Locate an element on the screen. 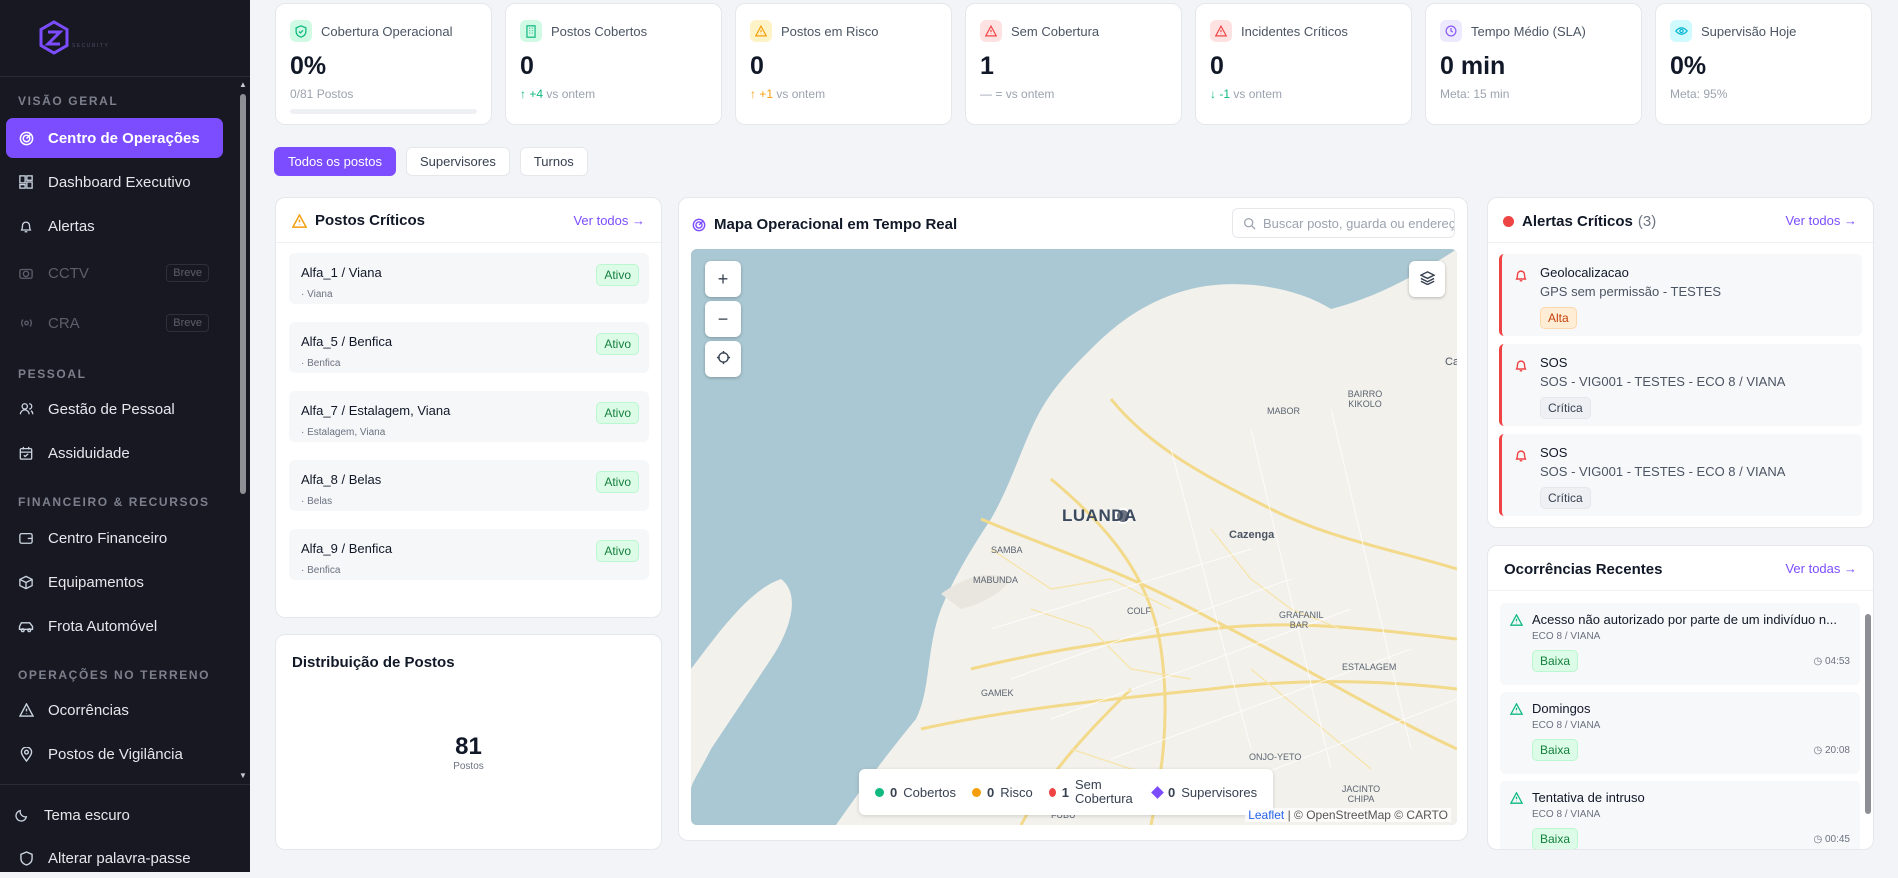  occurrences-scrollbar is located at coordinates (1868, 714).